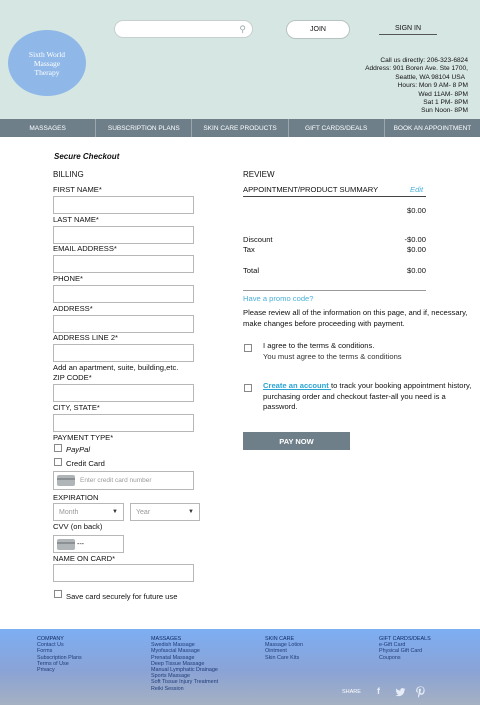 The height and width of the screenshot is (705, 480). Describe the element at coordinates (123, 235) in the screenshot. I see `last-name-field` at that location.